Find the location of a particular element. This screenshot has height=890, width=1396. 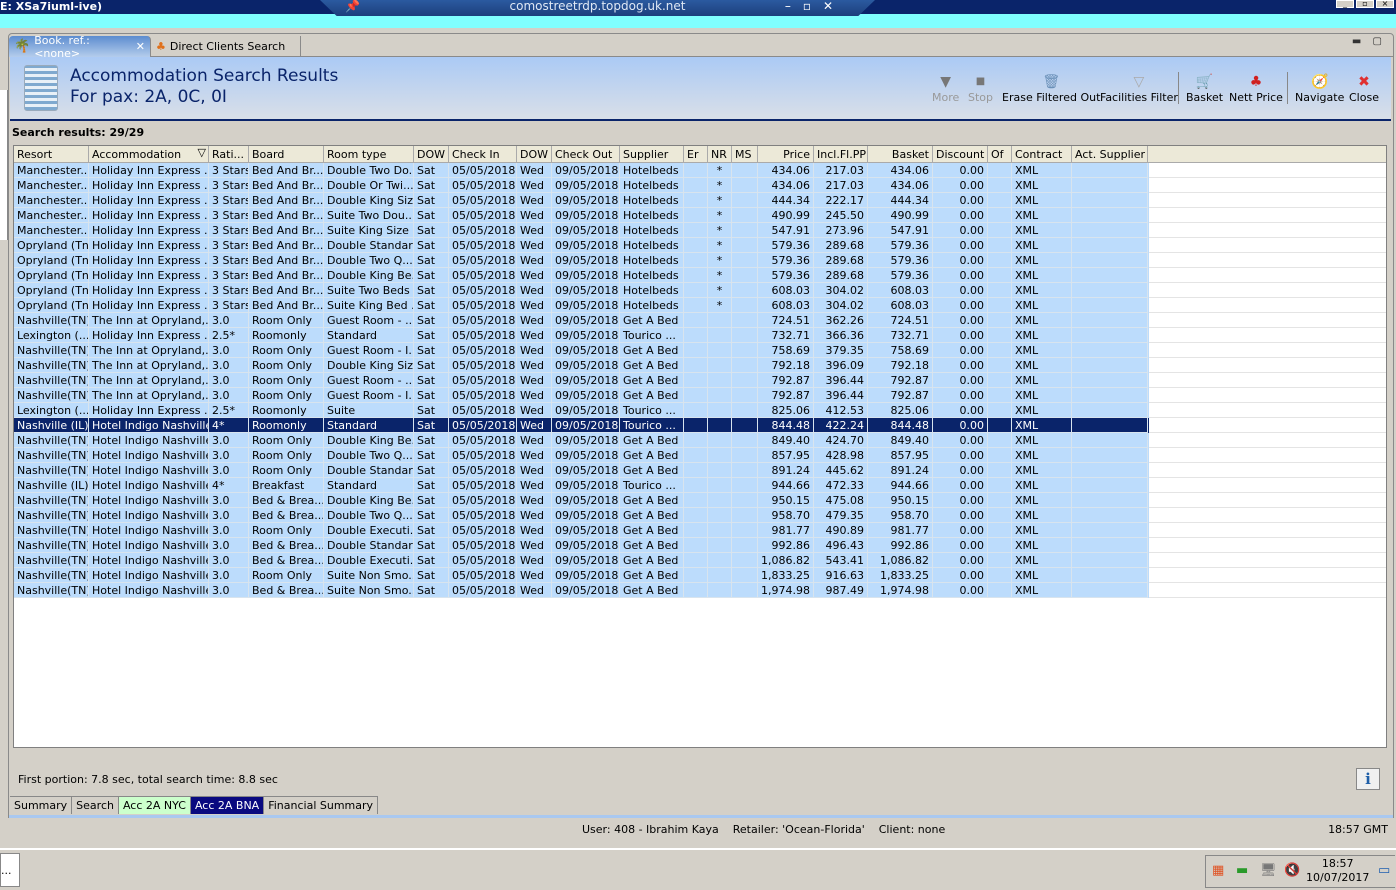

cell-incl-fl-pp: 475.08 is located at coordinates (841, 500).